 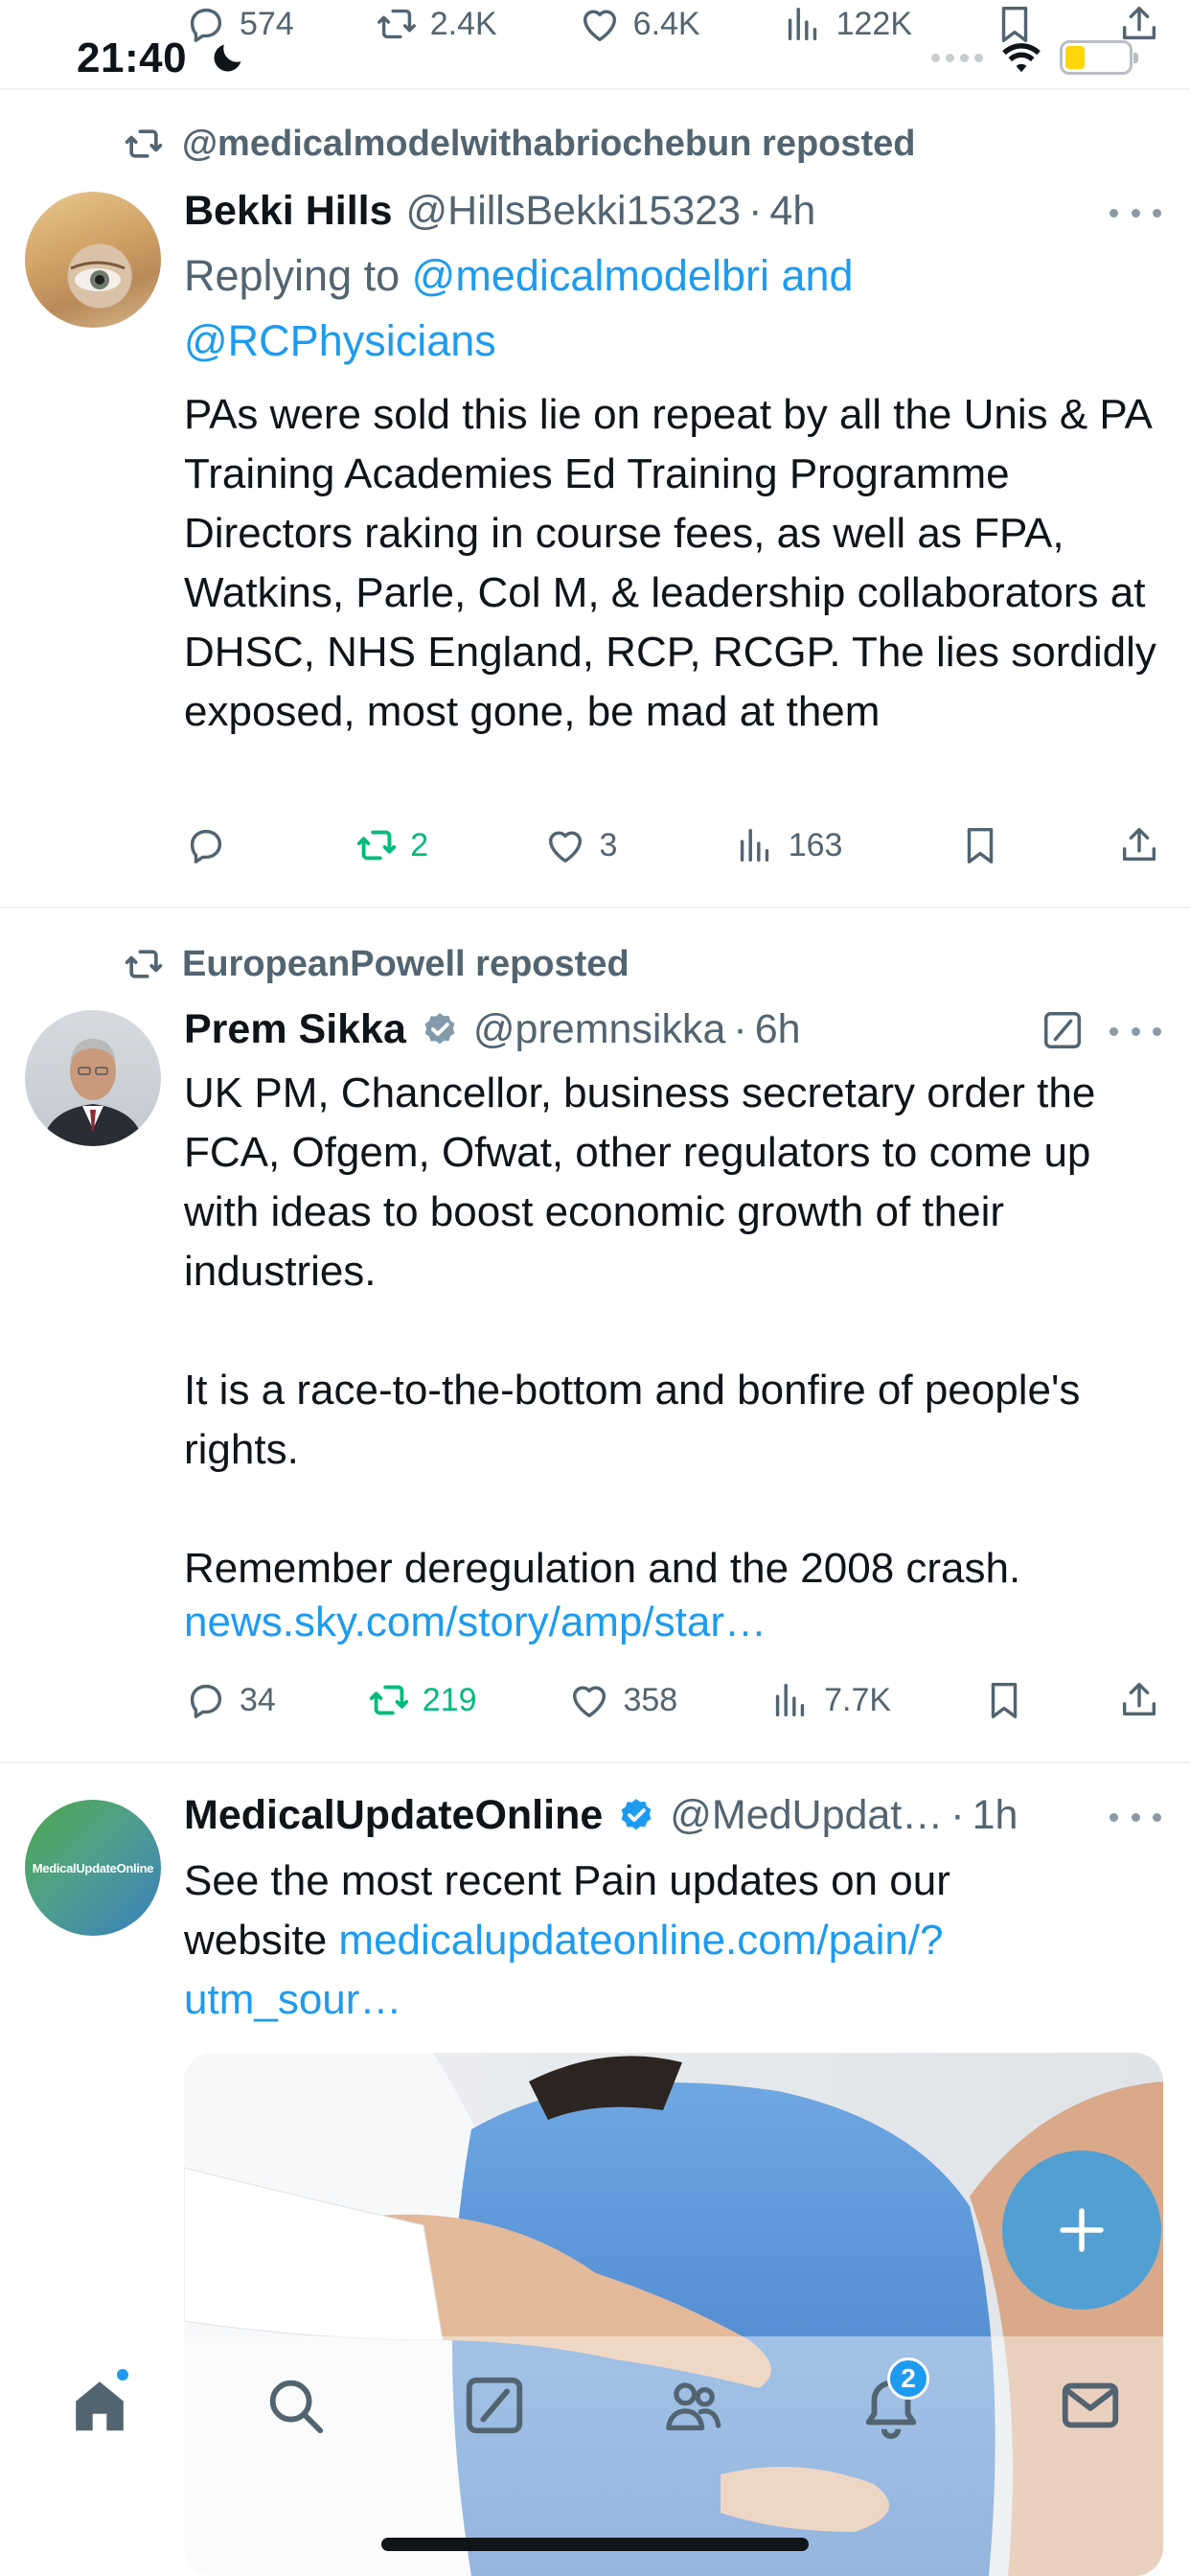 I want to click on reply-button, so click(x=212, y=845).